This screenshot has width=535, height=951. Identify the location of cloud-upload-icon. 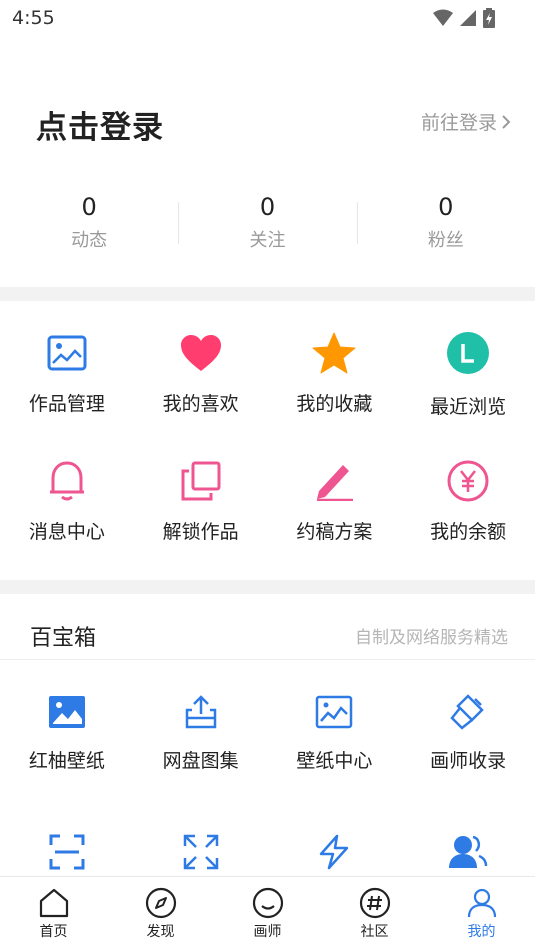
(201, 712).